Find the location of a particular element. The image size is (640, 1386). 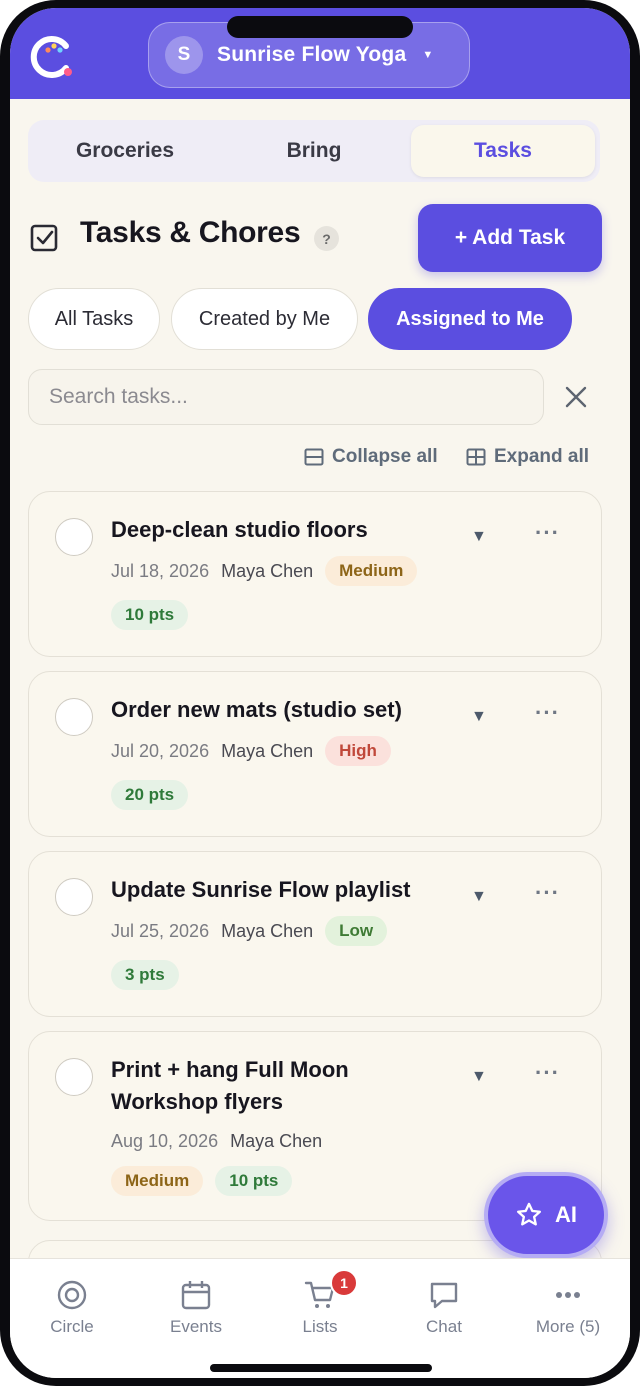

filter-assigned-to-me: Assigned to Me is located at coordinates (470, 319).